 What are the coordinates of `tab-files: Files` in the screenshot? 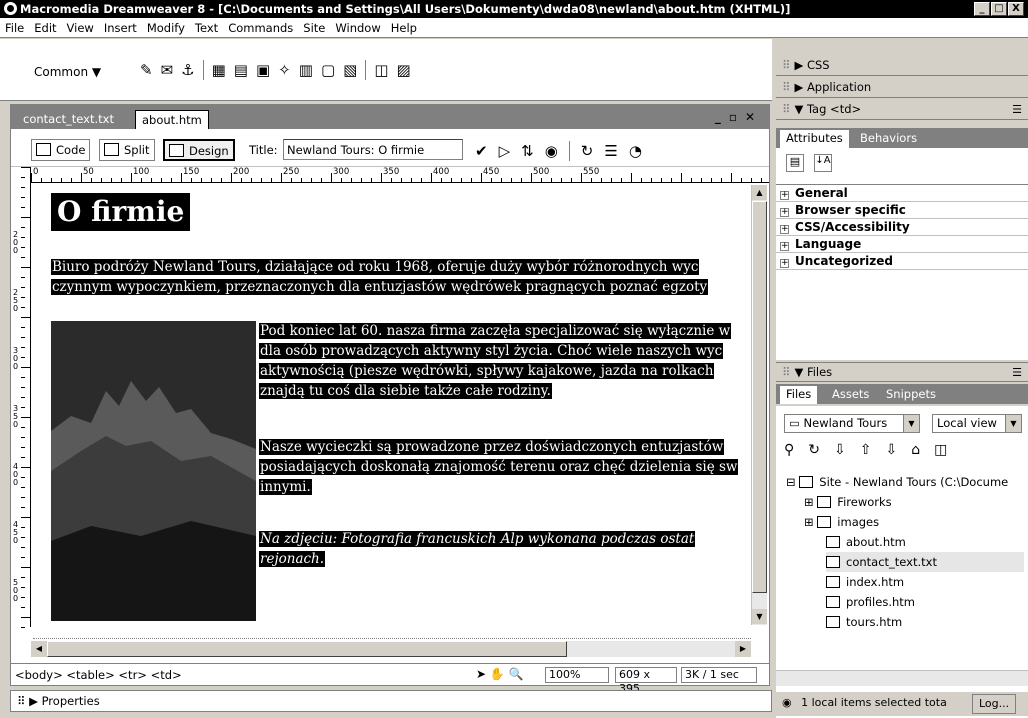 It's located at (799, 395).